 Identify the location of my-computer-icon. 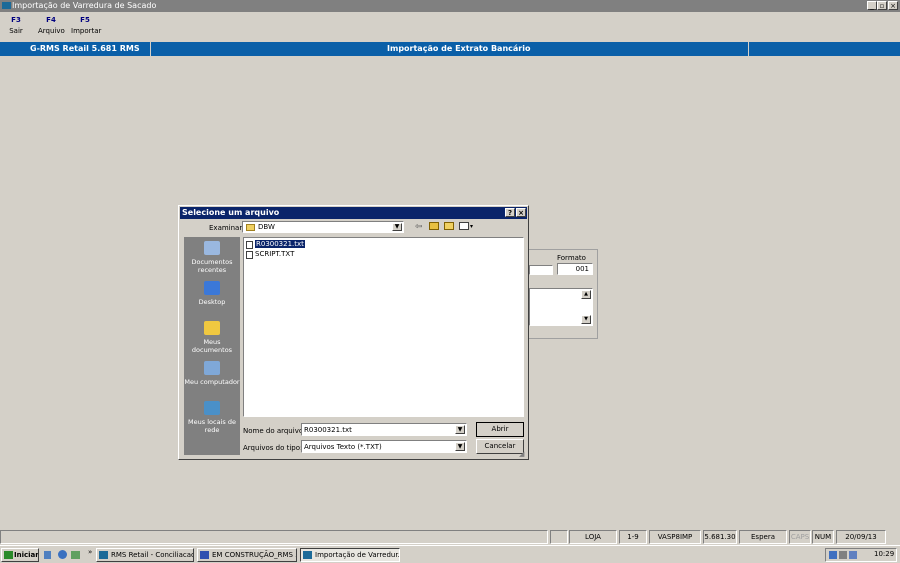
(212, 368).